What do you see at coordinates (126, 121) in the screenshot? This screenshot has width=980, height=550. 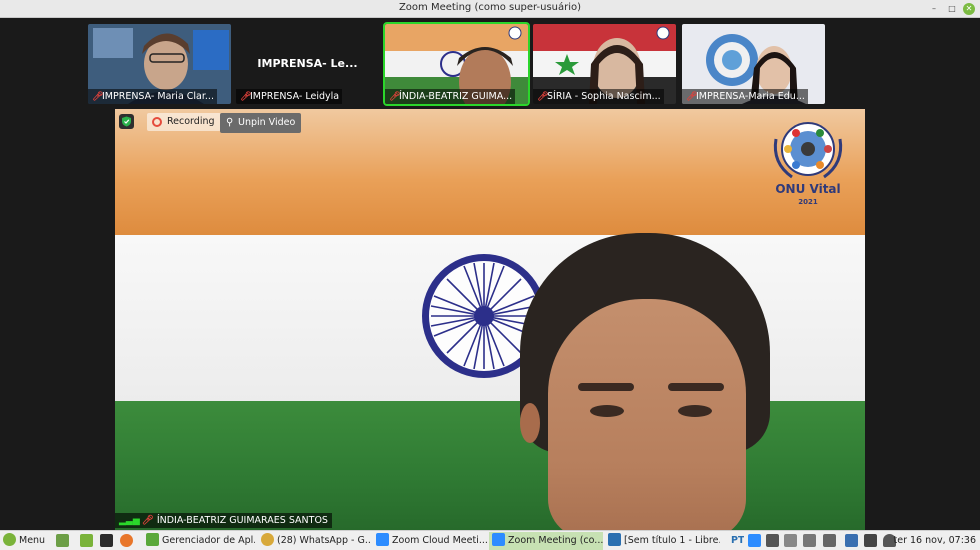 I see `security-shield-icon` at bounding box center [126, 121].